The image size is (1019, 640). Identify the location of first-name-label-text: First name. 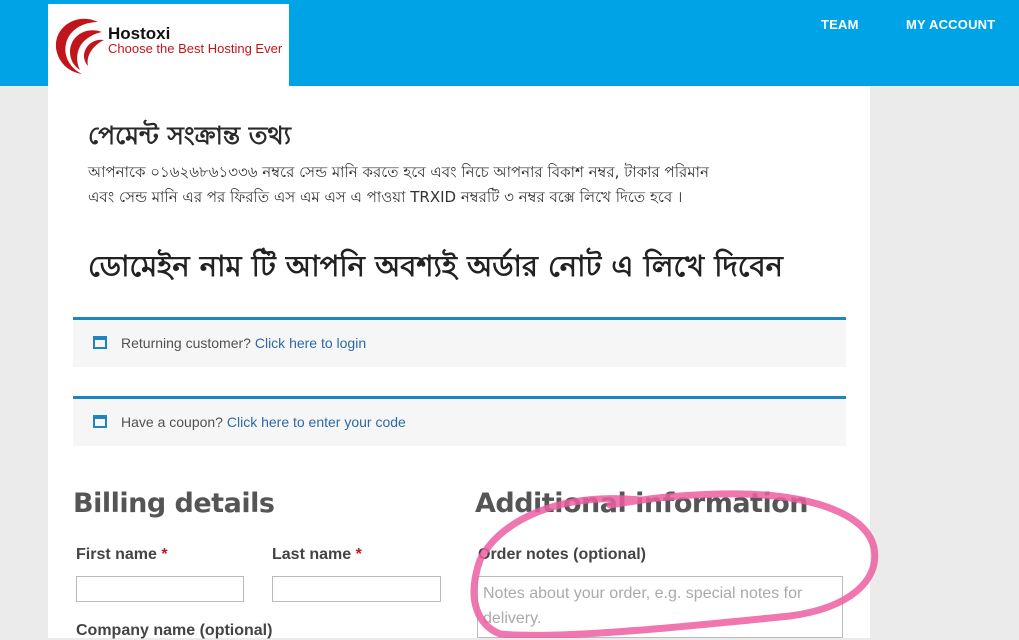
(116, 554).